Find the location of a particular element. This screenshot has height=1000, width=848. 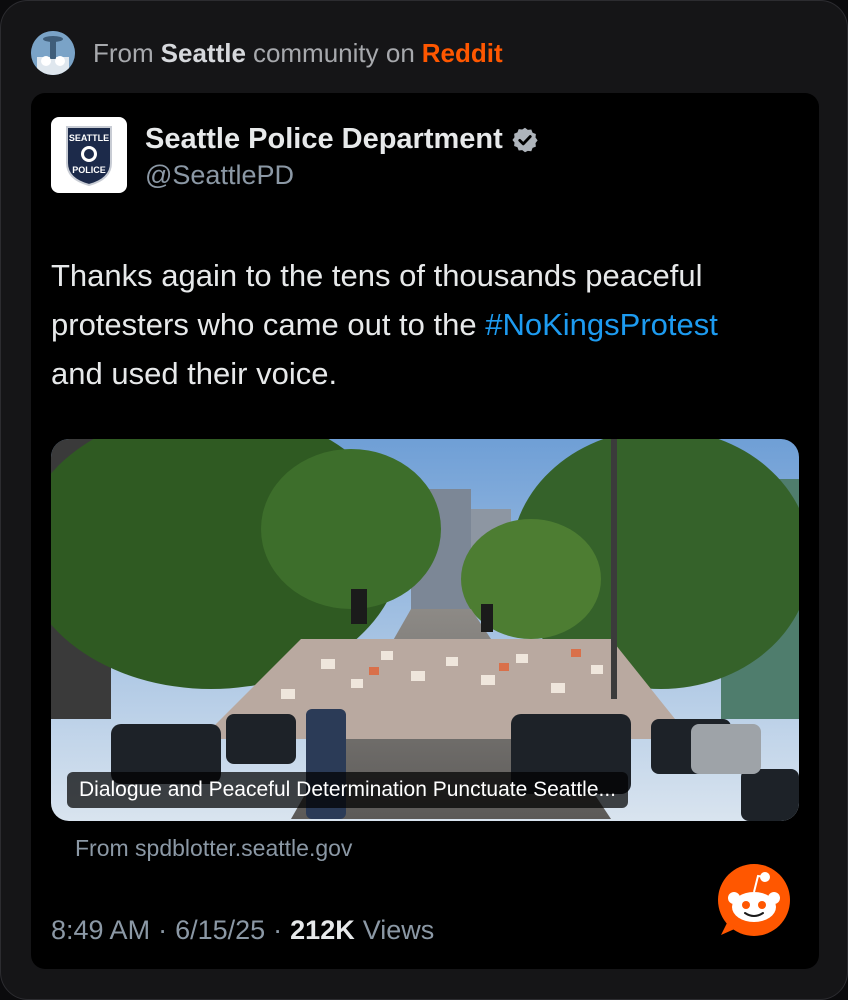

views-count: 212K is located at coordinates (322, 930).